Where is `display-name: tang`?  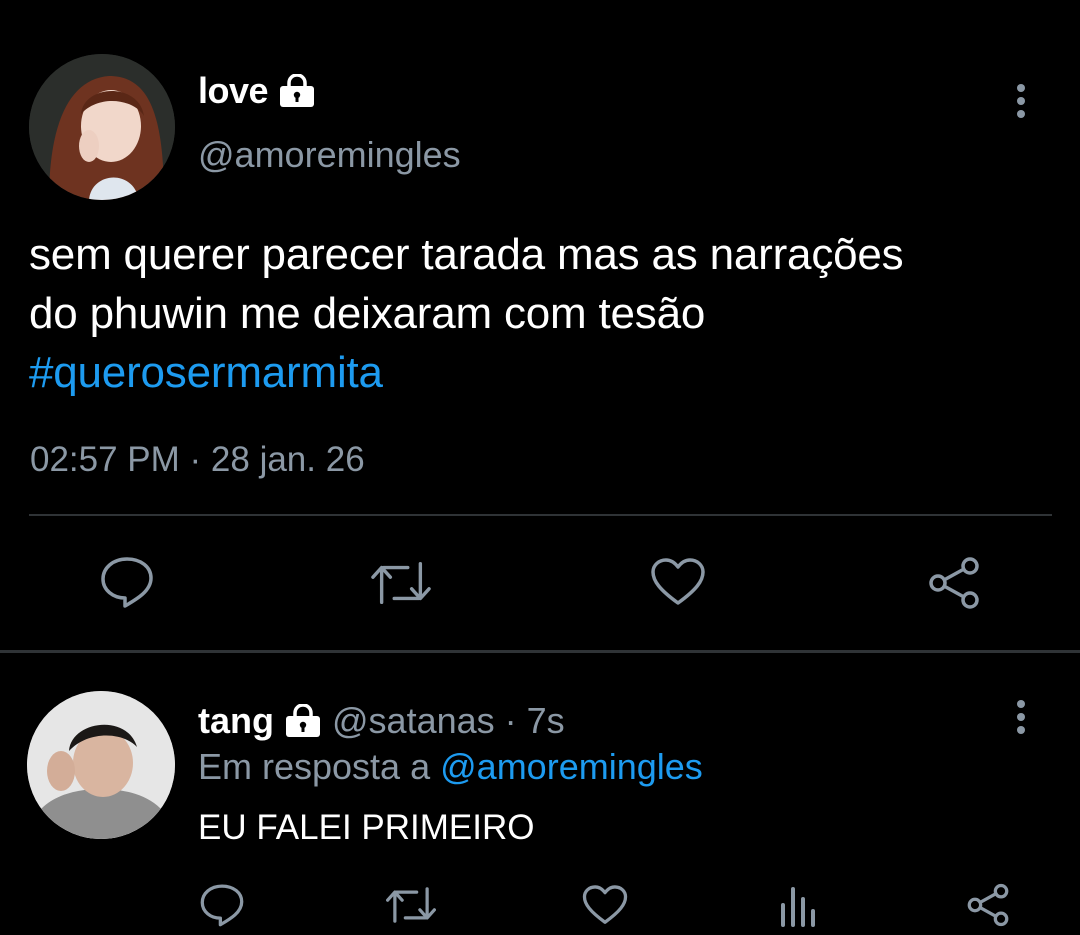 display-name: tang is located at coordinates (236, 721).